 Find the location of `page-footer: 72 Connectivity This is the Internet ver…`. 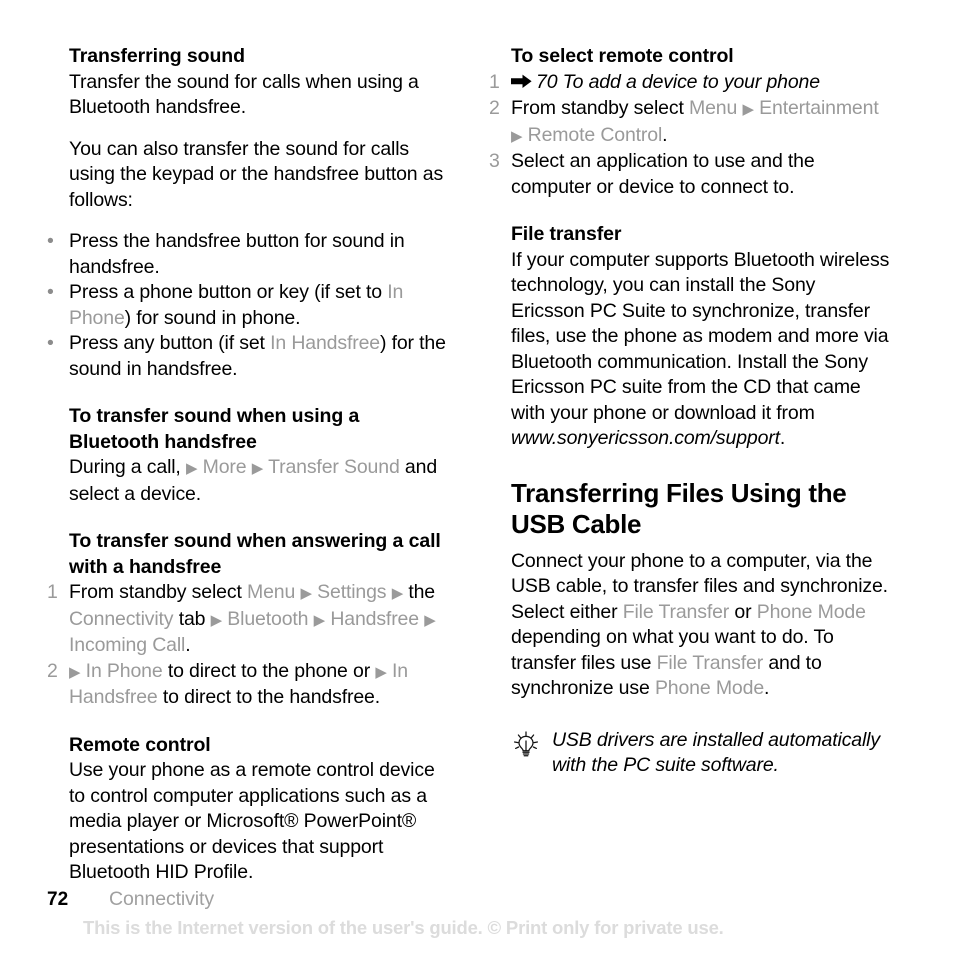

page-footer: 72 Connectivity This is the Internet ver… is located at coordinates (487, 913).